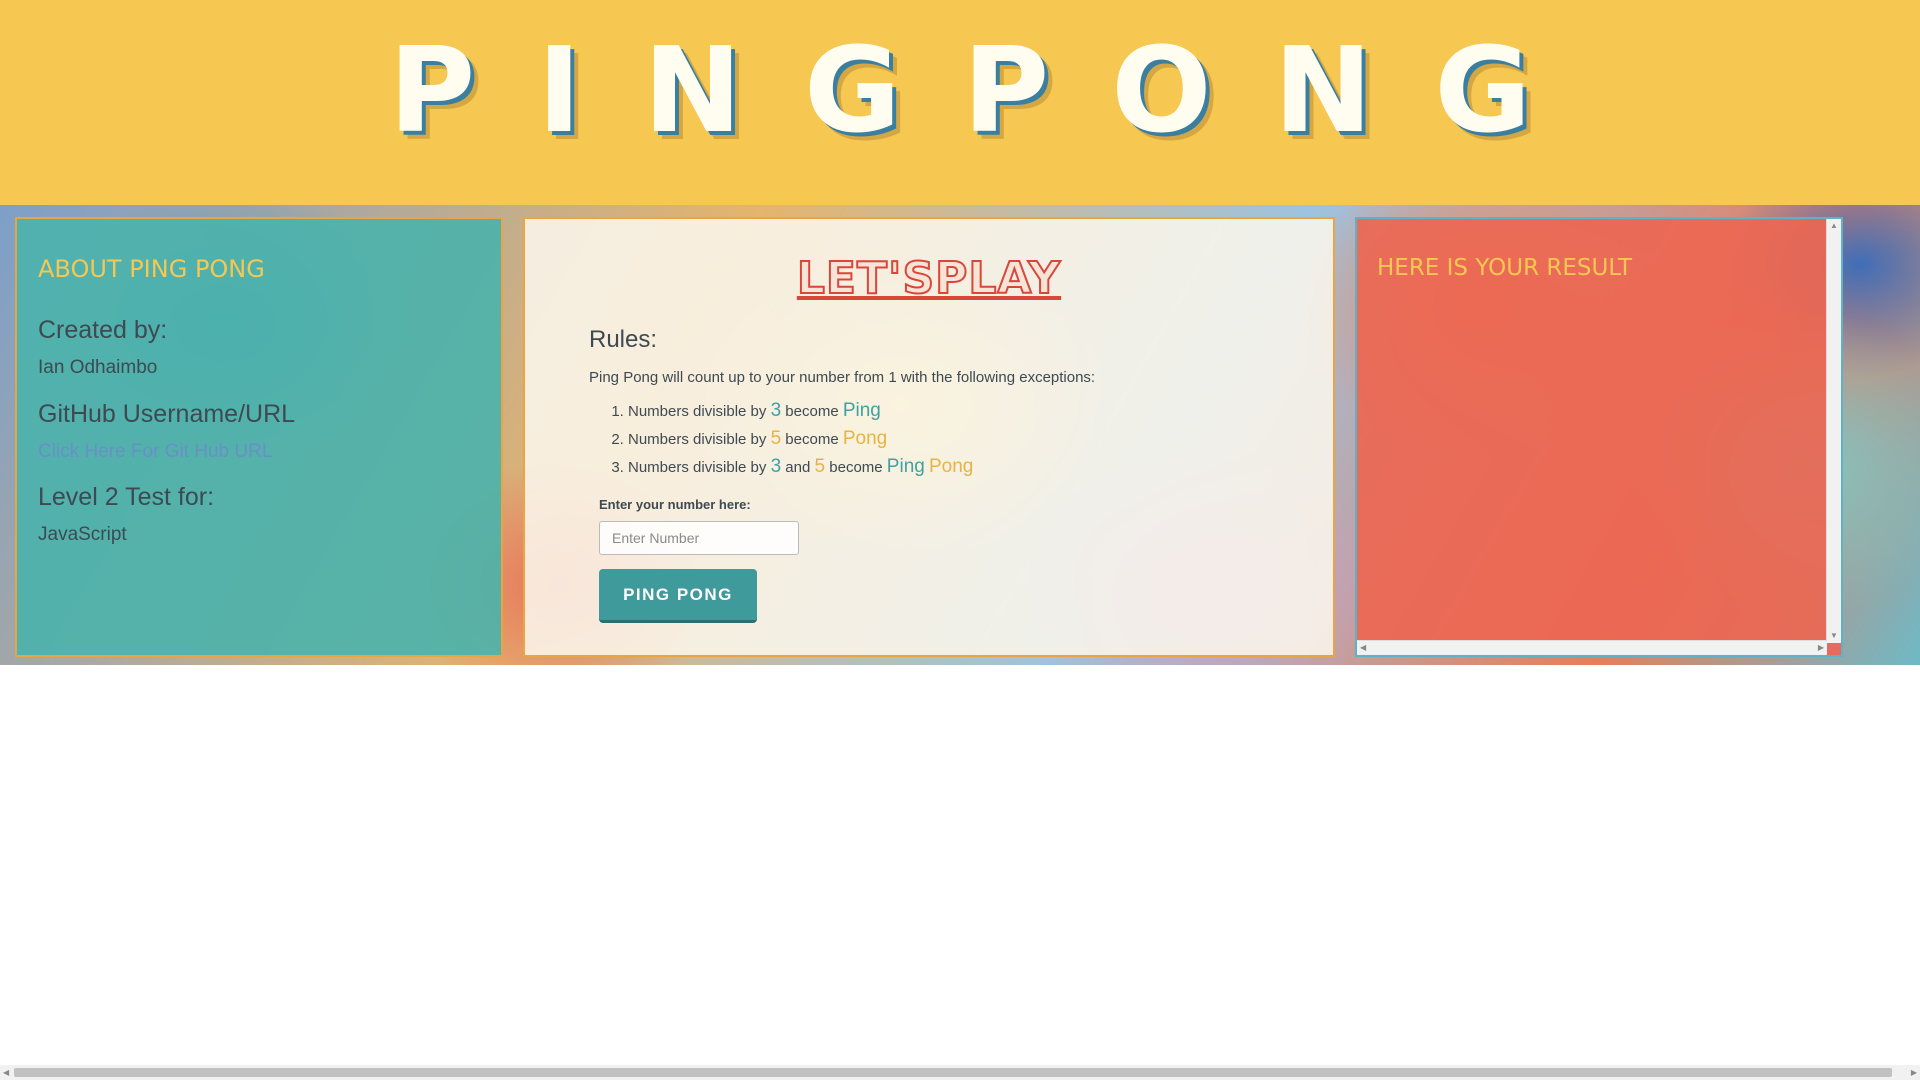 This screenshot has height=1080, width=1920. Describe the element at coordinates (98, 367) in the screenshot. I see `created-by-value: Ian Odhaimbo` at that location.